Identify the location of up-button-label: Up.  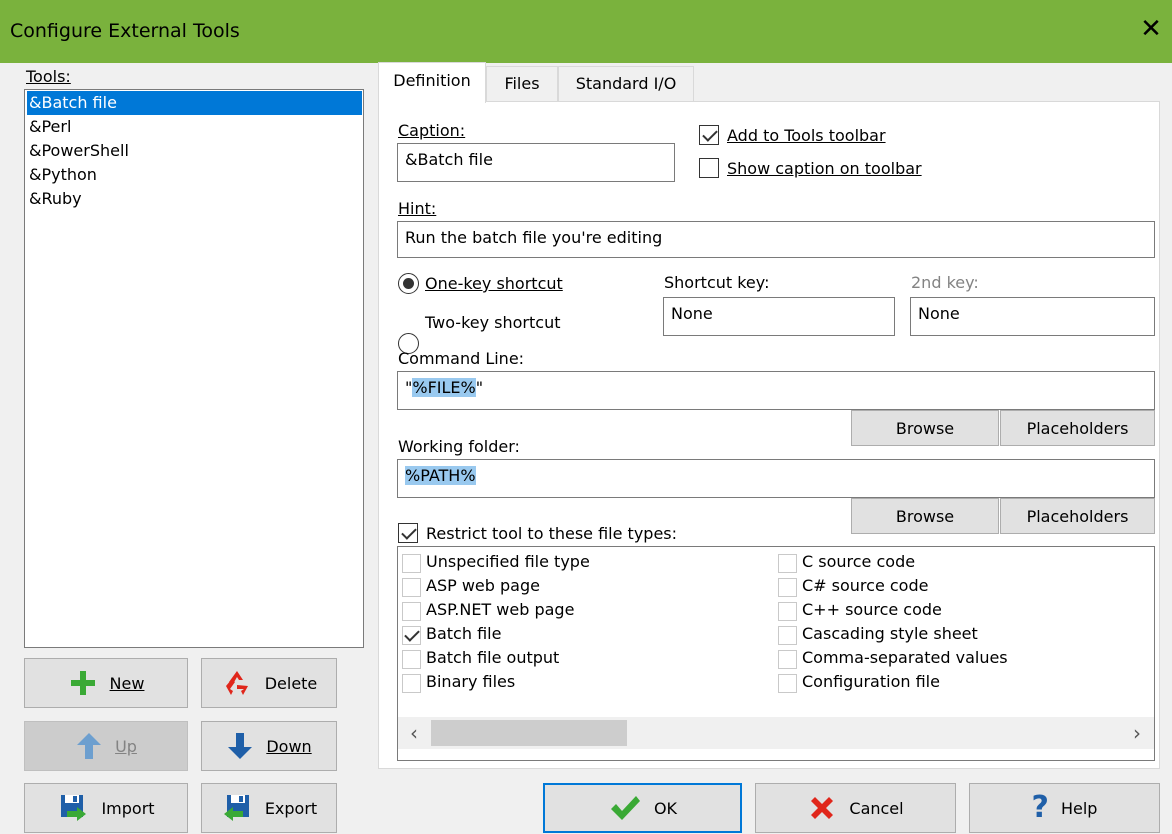
(126, 746).